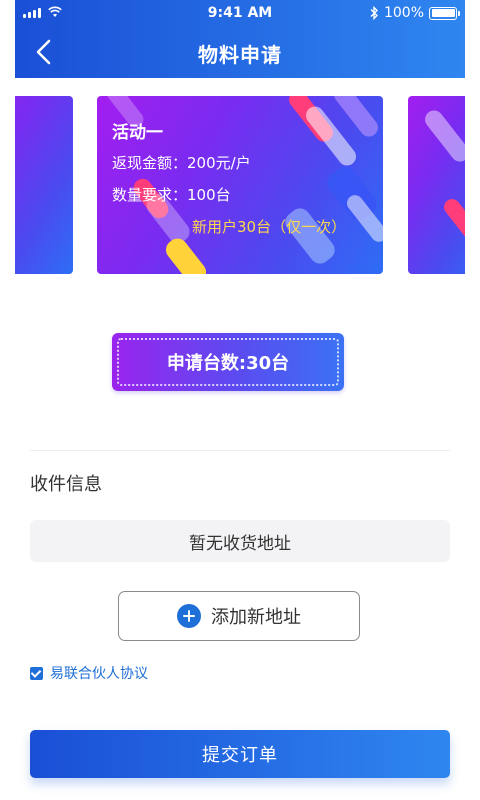 The height and width of the screenshot is (800, 480). What do you see at coordinates (137, 133) in the screenshot?
I see `activity-title: 活动一` at bounding box center [137, 133].